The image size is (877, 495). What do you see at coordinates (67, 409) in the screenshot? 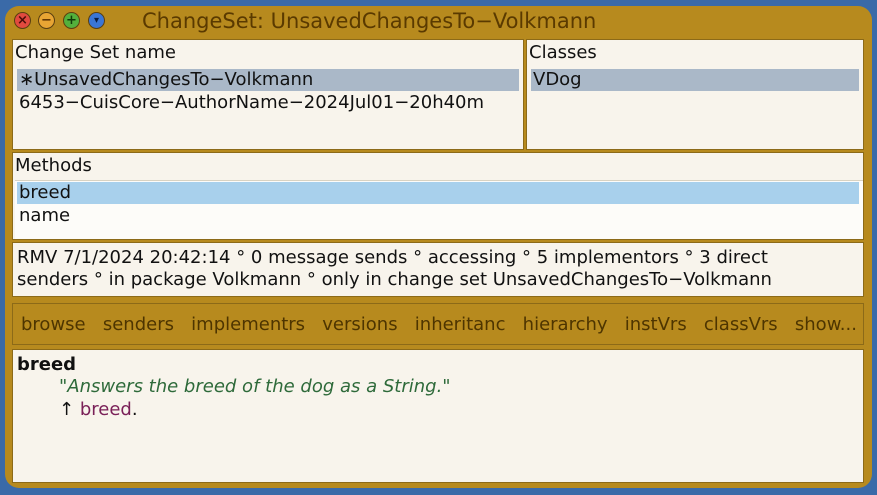
I see `return-arrow-icon: ↑` at bounding box center [67, 409].